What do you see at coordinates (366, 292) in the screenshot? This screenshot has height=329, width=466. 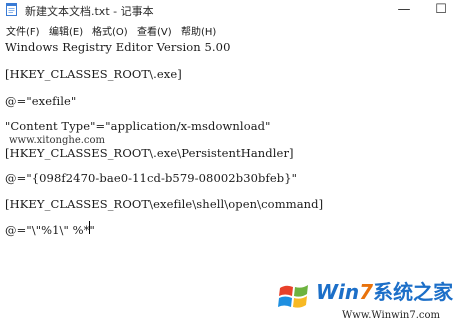 I see `logo-brand-seven: 7` at bounding box center [366, 292].